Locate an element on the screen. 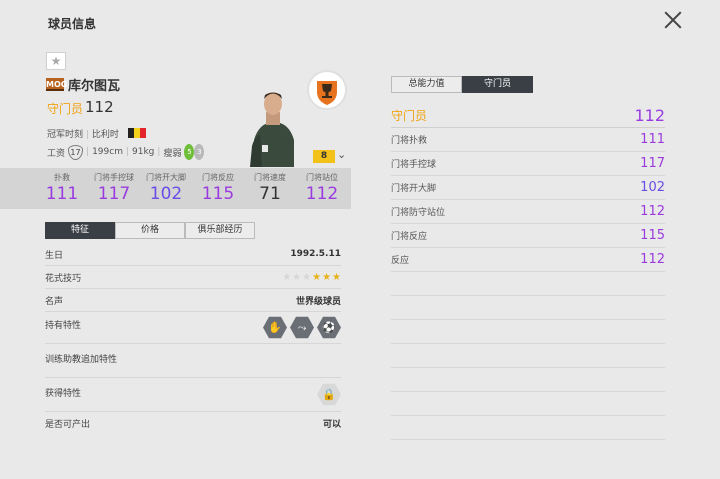 This screenshot has width=720, height=479. fame-value: 世界级球员 is located at coordinates (318, 301).